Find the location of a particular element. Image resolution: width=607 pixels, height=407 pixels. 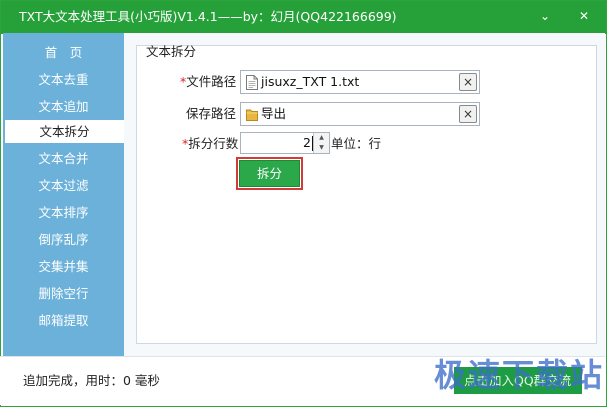

watermark: 极速下载站 is located at coordinates (519, 375).